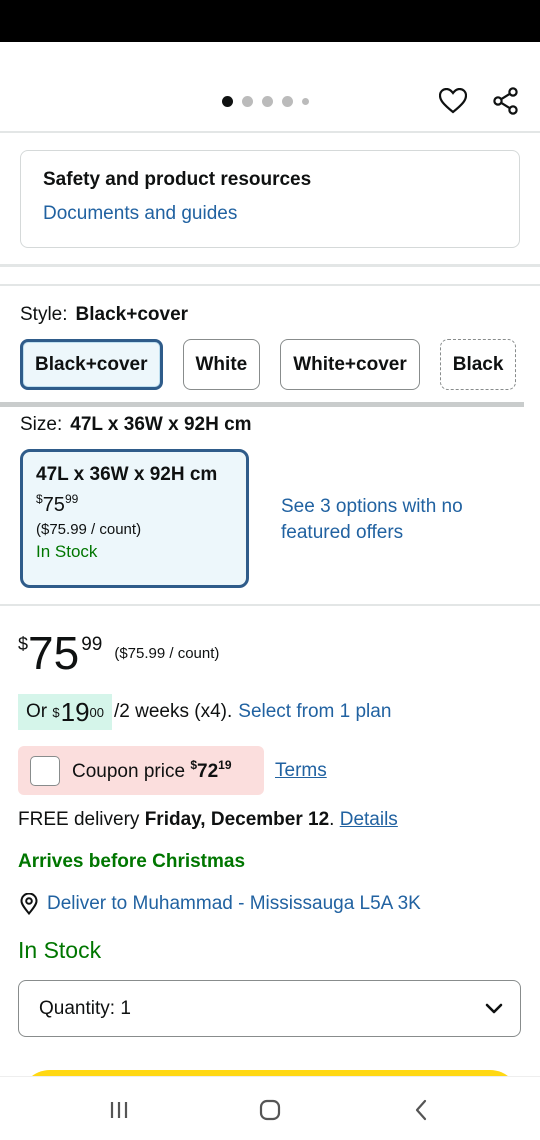 This screenshot has height=1140, width=540. What do you see at coordinates (270, 21) in the screenshot?
I see `status-bar` at bounding box center [270, 21].